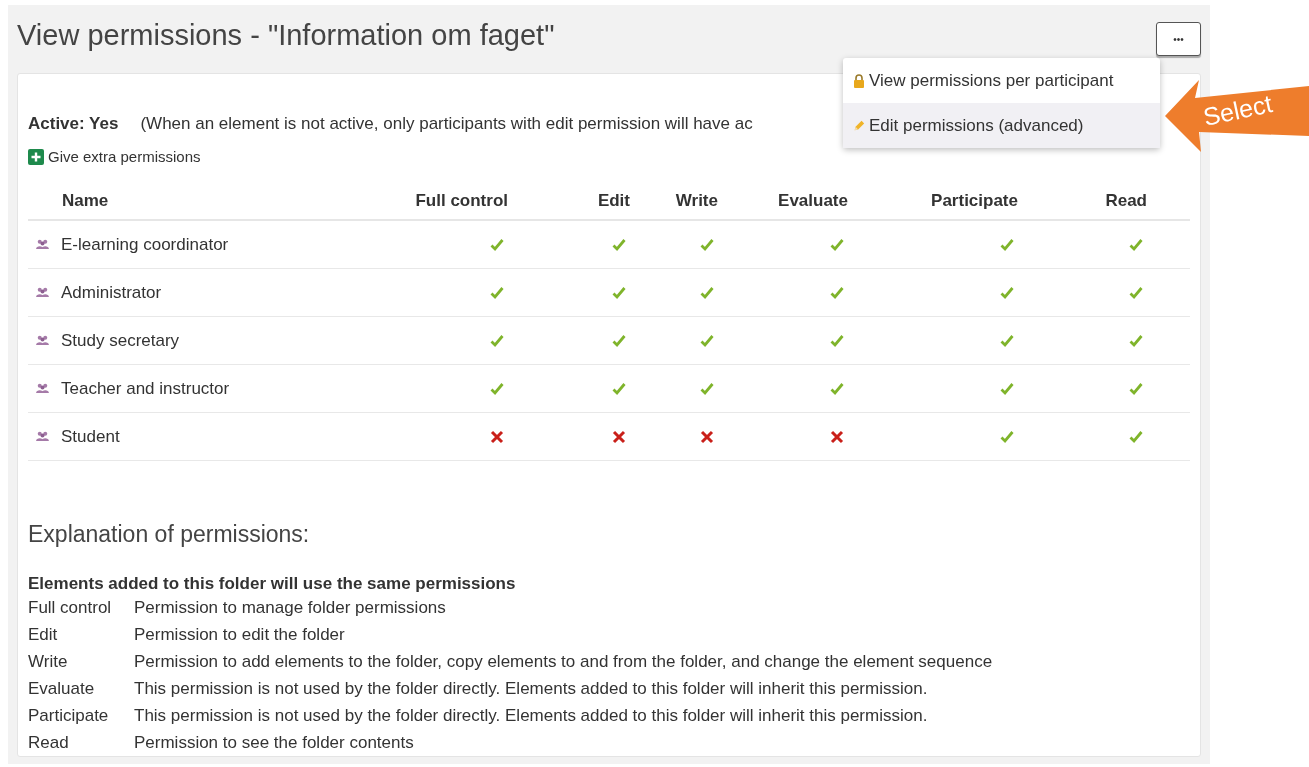  Describe the element at coordinates (1178, 39) in the screenshot. I see `more-button: •••` at that location.